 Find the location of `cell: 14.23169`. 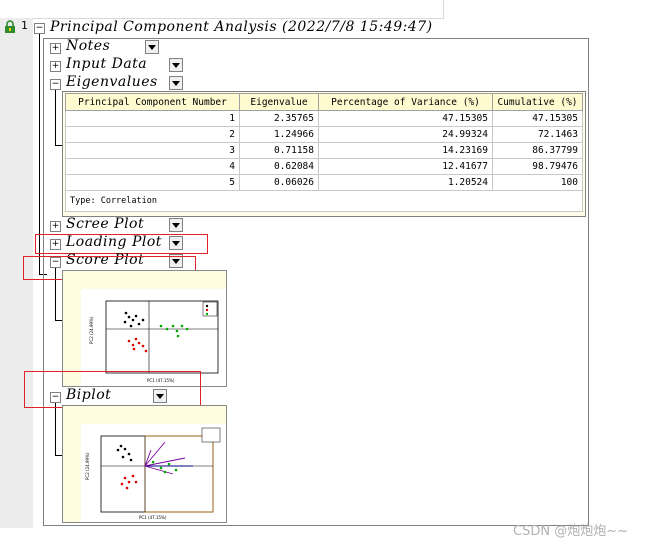

cell: 14.23169 is located at coordinates (405, 150).